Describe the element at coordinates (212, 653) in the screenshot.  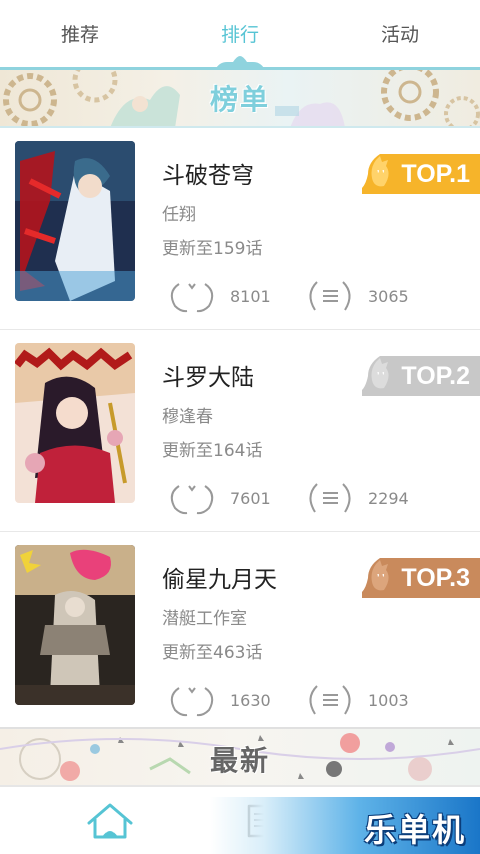
I see `comic-update-status: 更新至463话` at that location.